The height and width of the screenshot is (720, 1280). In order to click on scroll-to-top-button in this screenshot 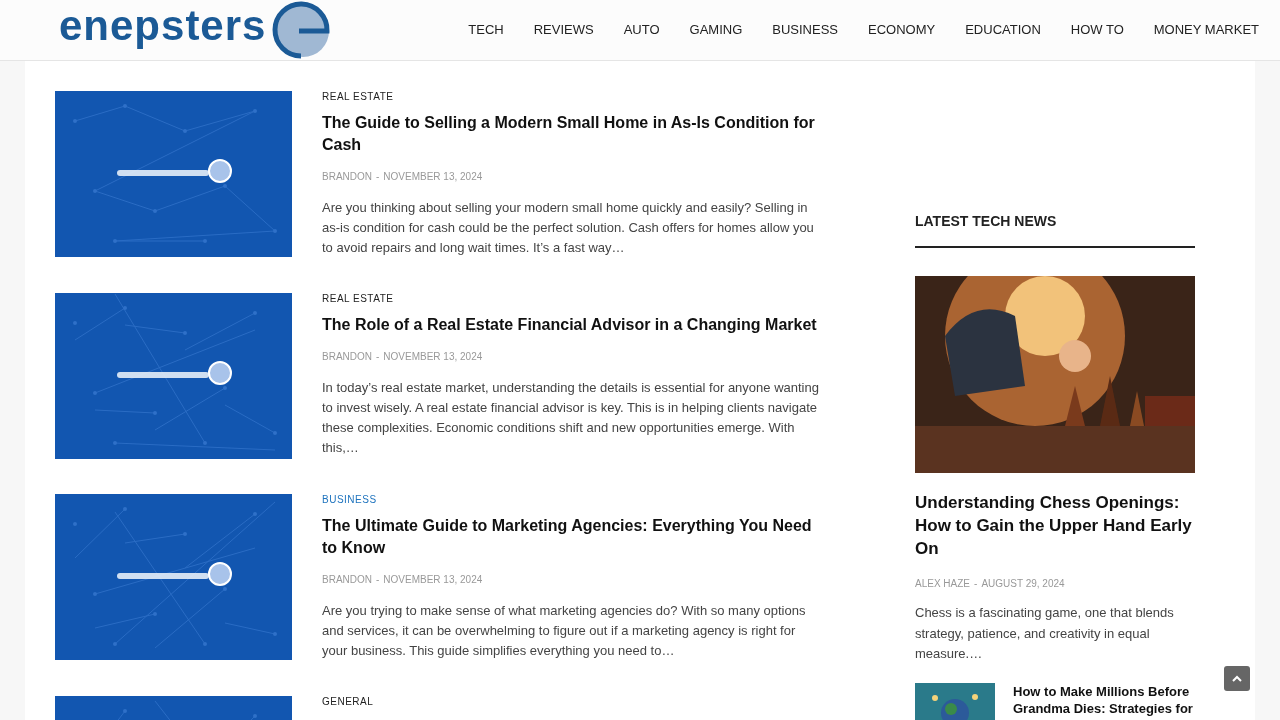, I will do `click(1237, 678)`.